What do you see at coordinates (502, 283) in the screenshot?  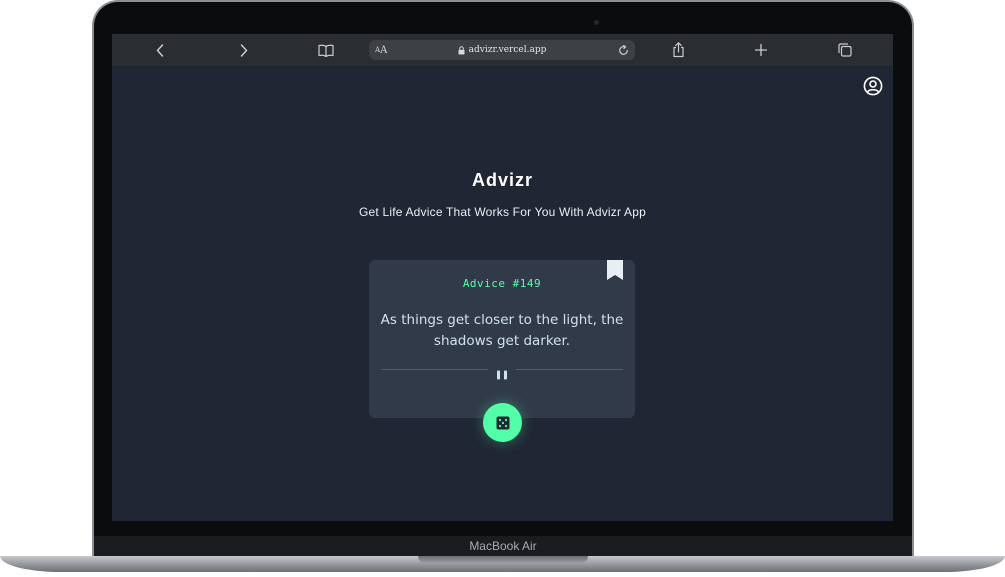 I see `advice-number: Advice #149` at bounding box center [502, 283].